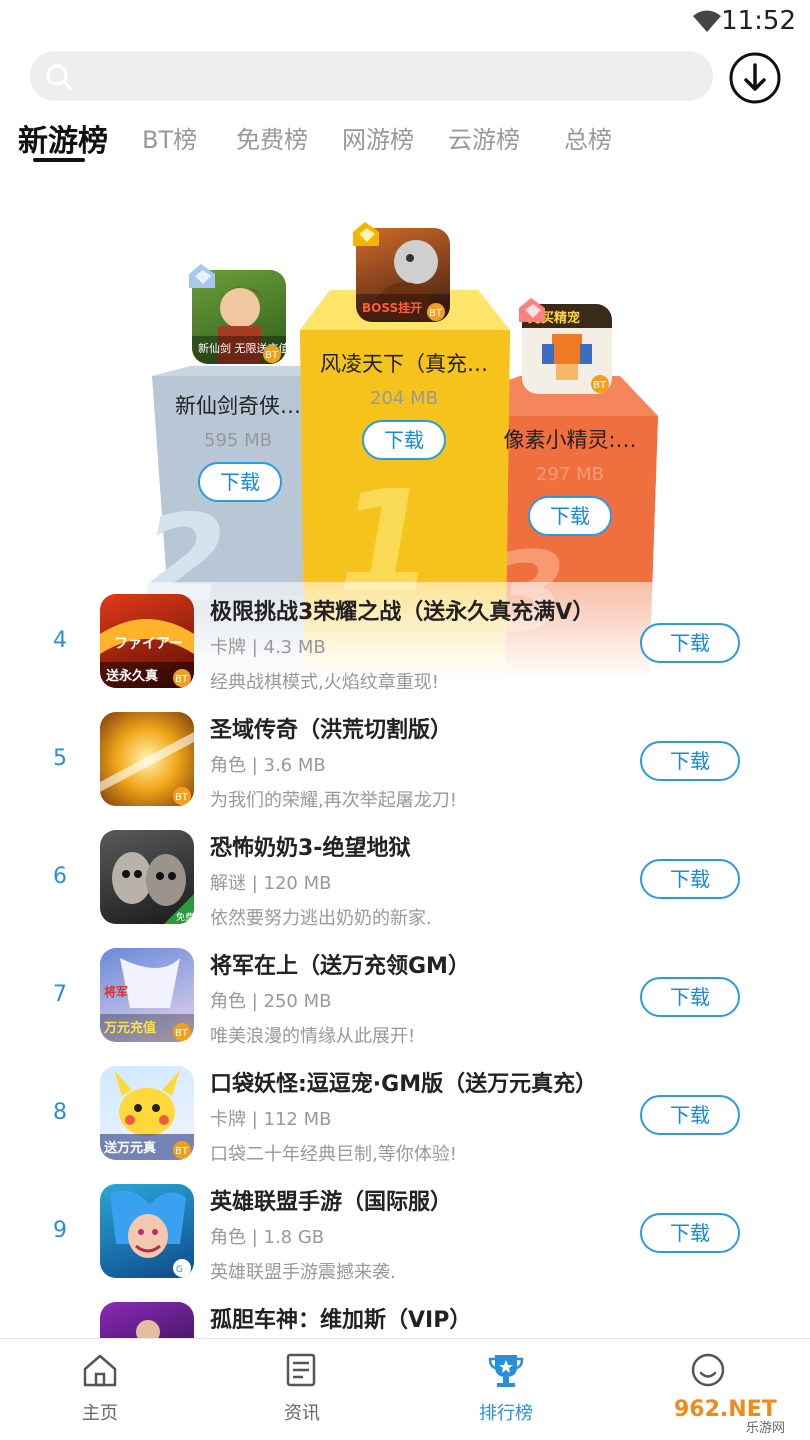 This screenshot has width=810, height=1440. What do you see at coordinates (202, 276) in the screenshot?
I see `rank-2-badge-icon` at bounding box center [202, 276].